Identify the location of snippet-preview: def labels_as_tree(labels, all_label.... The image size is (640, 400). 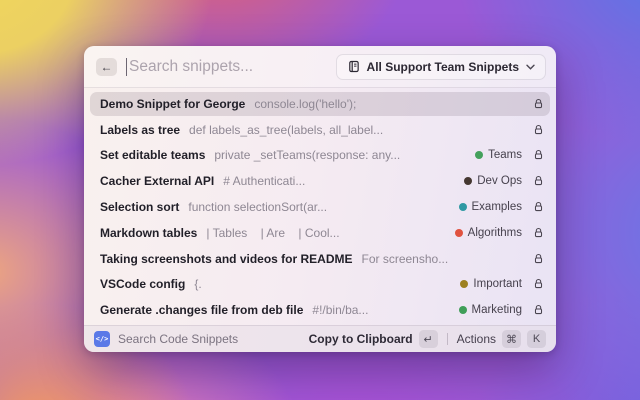
(286, 129).